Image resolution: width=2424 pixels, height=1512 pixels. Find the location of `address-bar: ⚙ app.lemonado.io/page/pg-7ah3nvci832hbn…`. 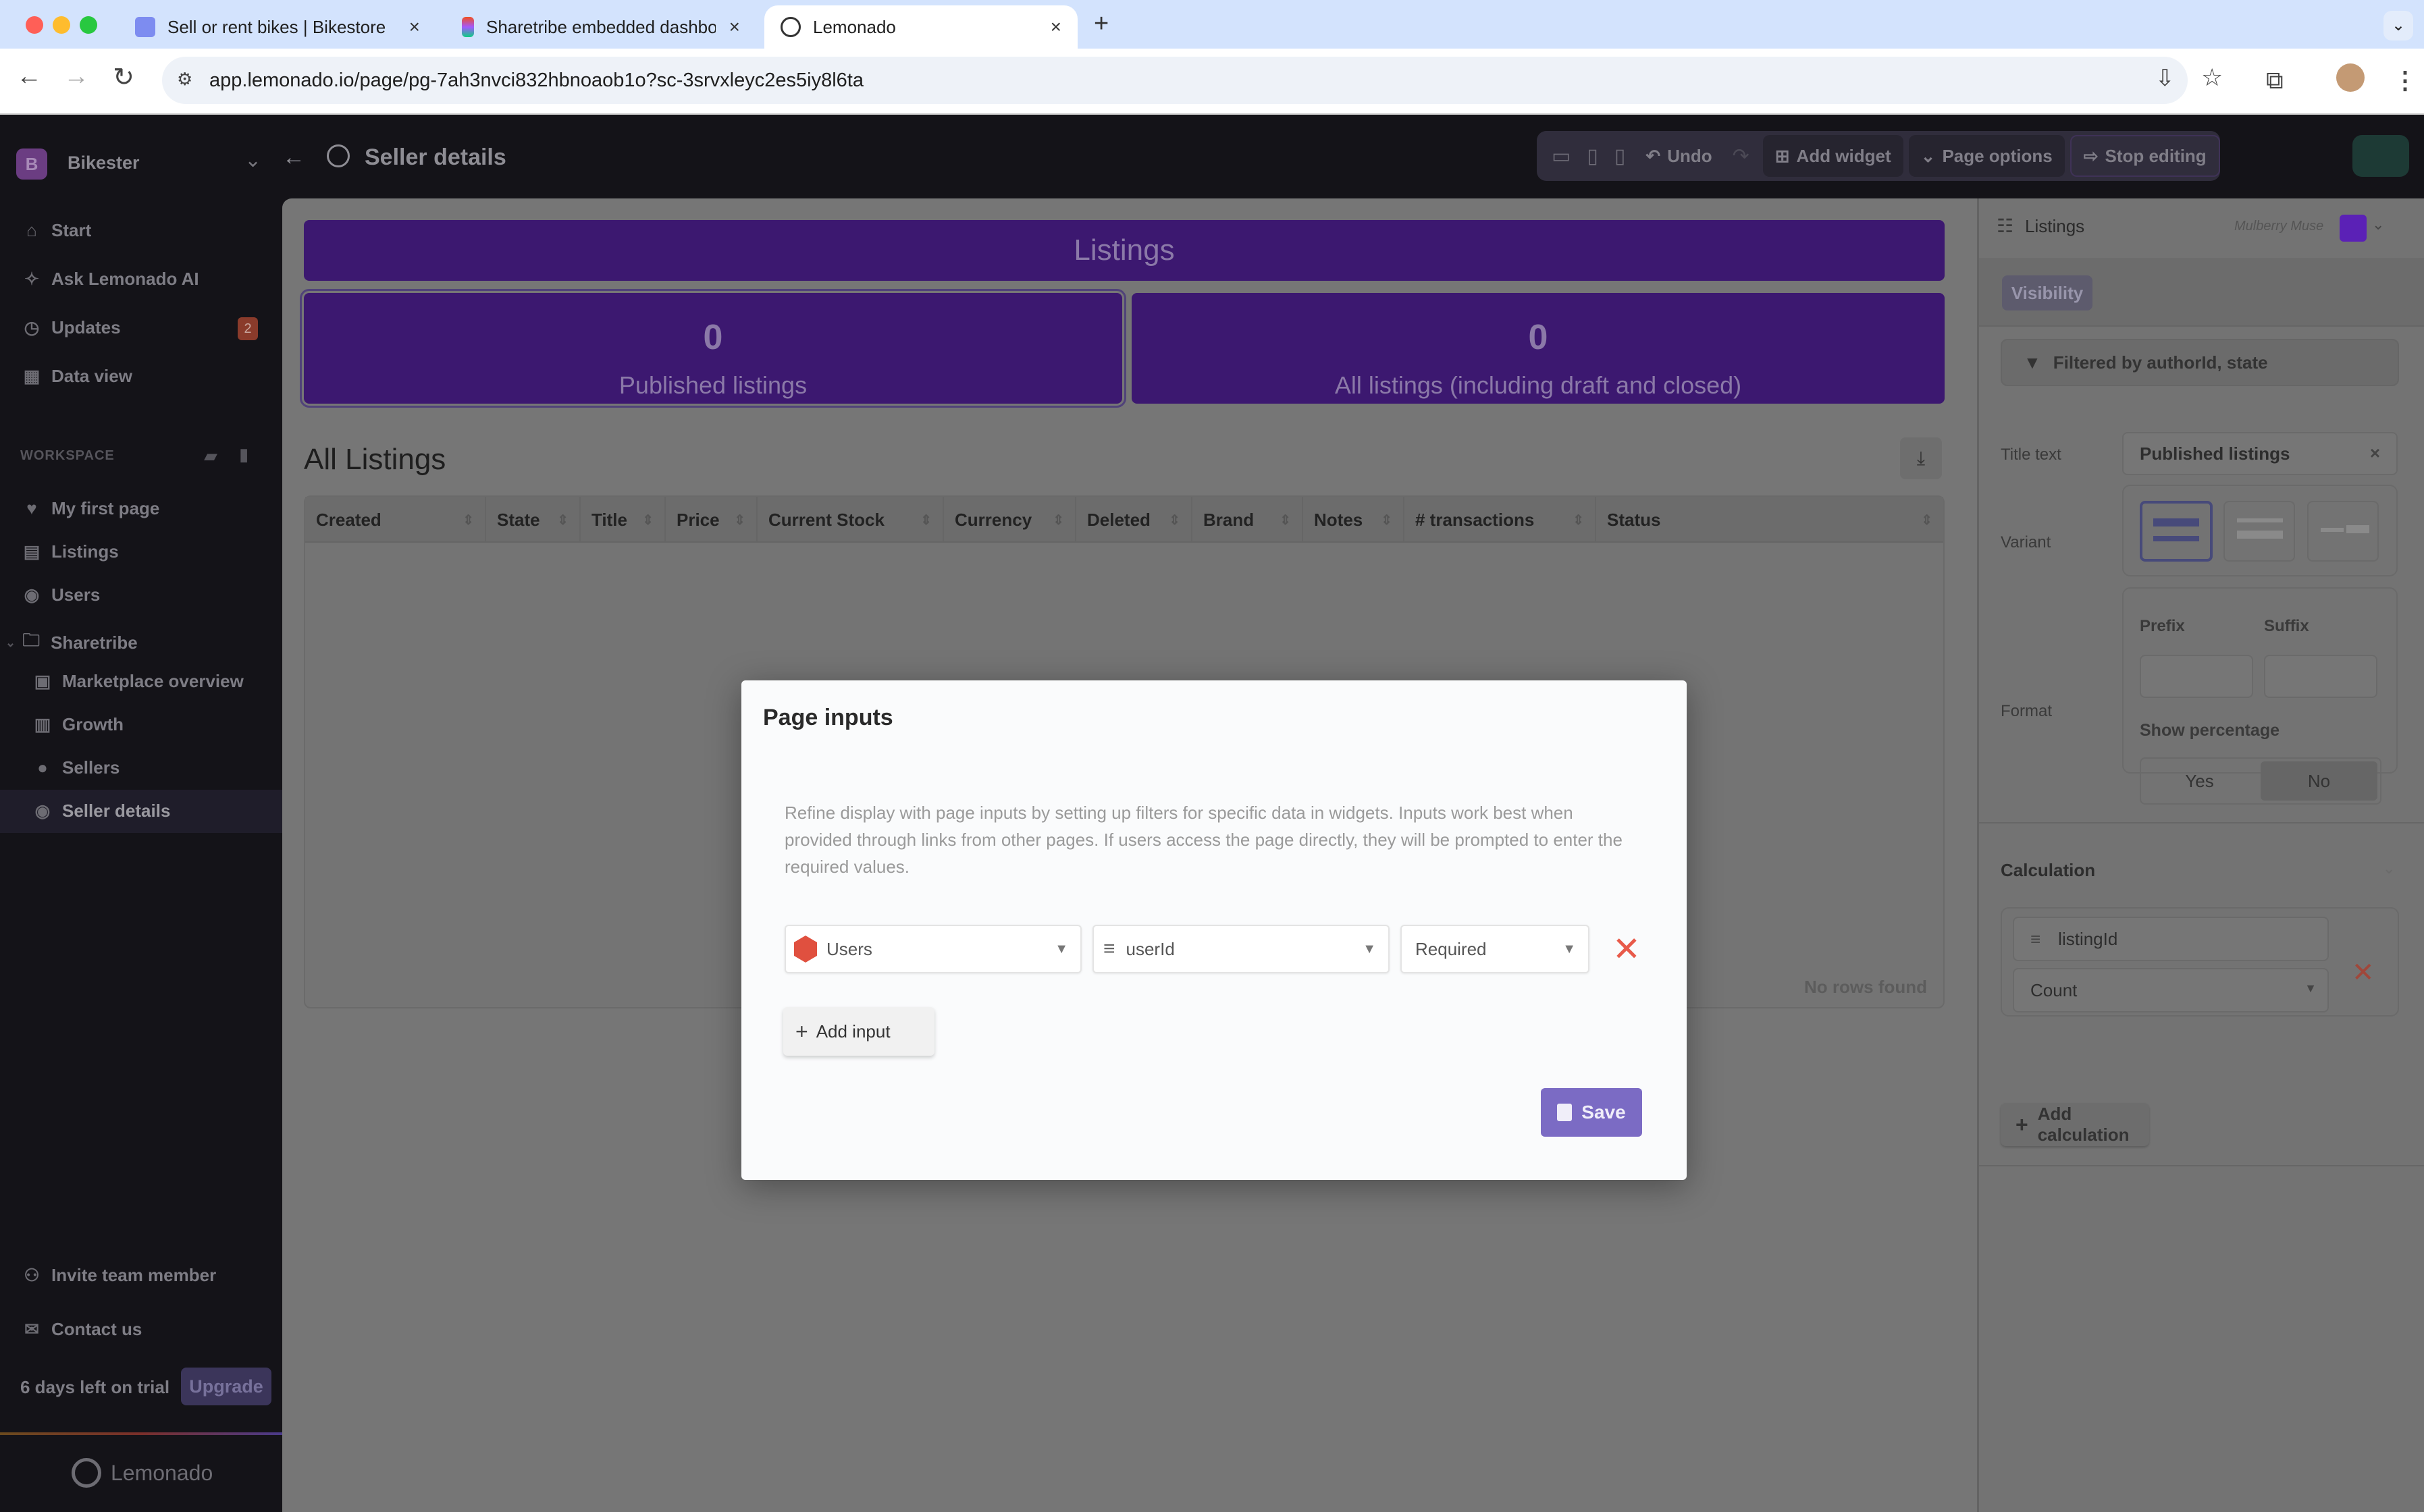

address-bar: ⚙ app.lemonado.io/page/pg-7ah3nvci832hbn… is located at coordinates (1192, 80).